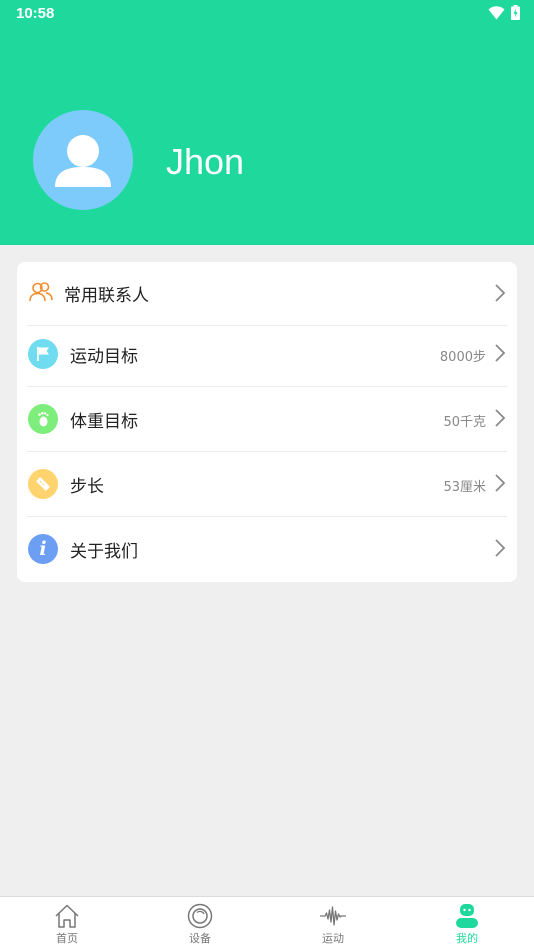 This screenshot has height=950, width=534. Describe the element at coordinates (104, 357) in the screenshot. I see `menu-item-label: 运动目标` at that location.